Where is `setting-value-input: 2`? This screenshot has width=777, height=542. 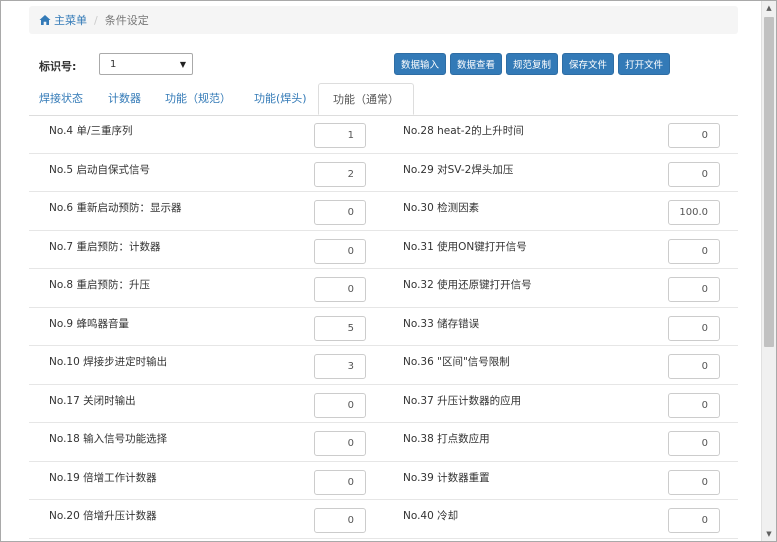 setting-value-input: 2 is located at coordinates (340, 174).